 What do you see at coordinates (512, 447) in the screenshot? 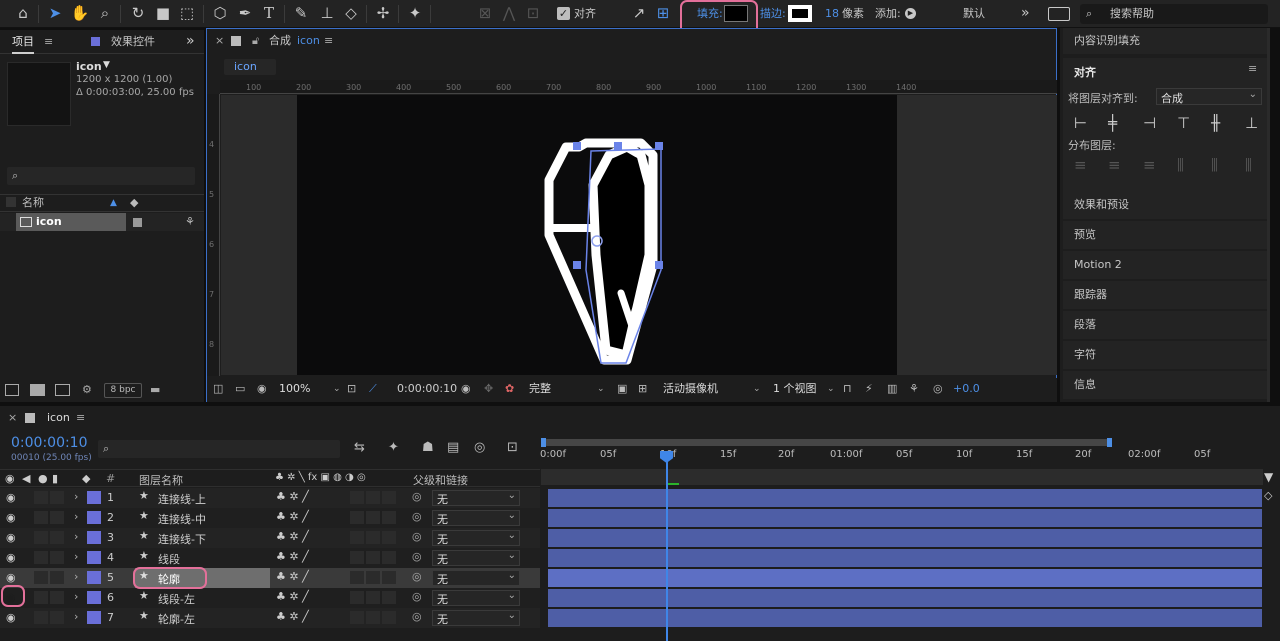
I see `graph-editor-icon: ⊡` at bounding box center [512, 447].